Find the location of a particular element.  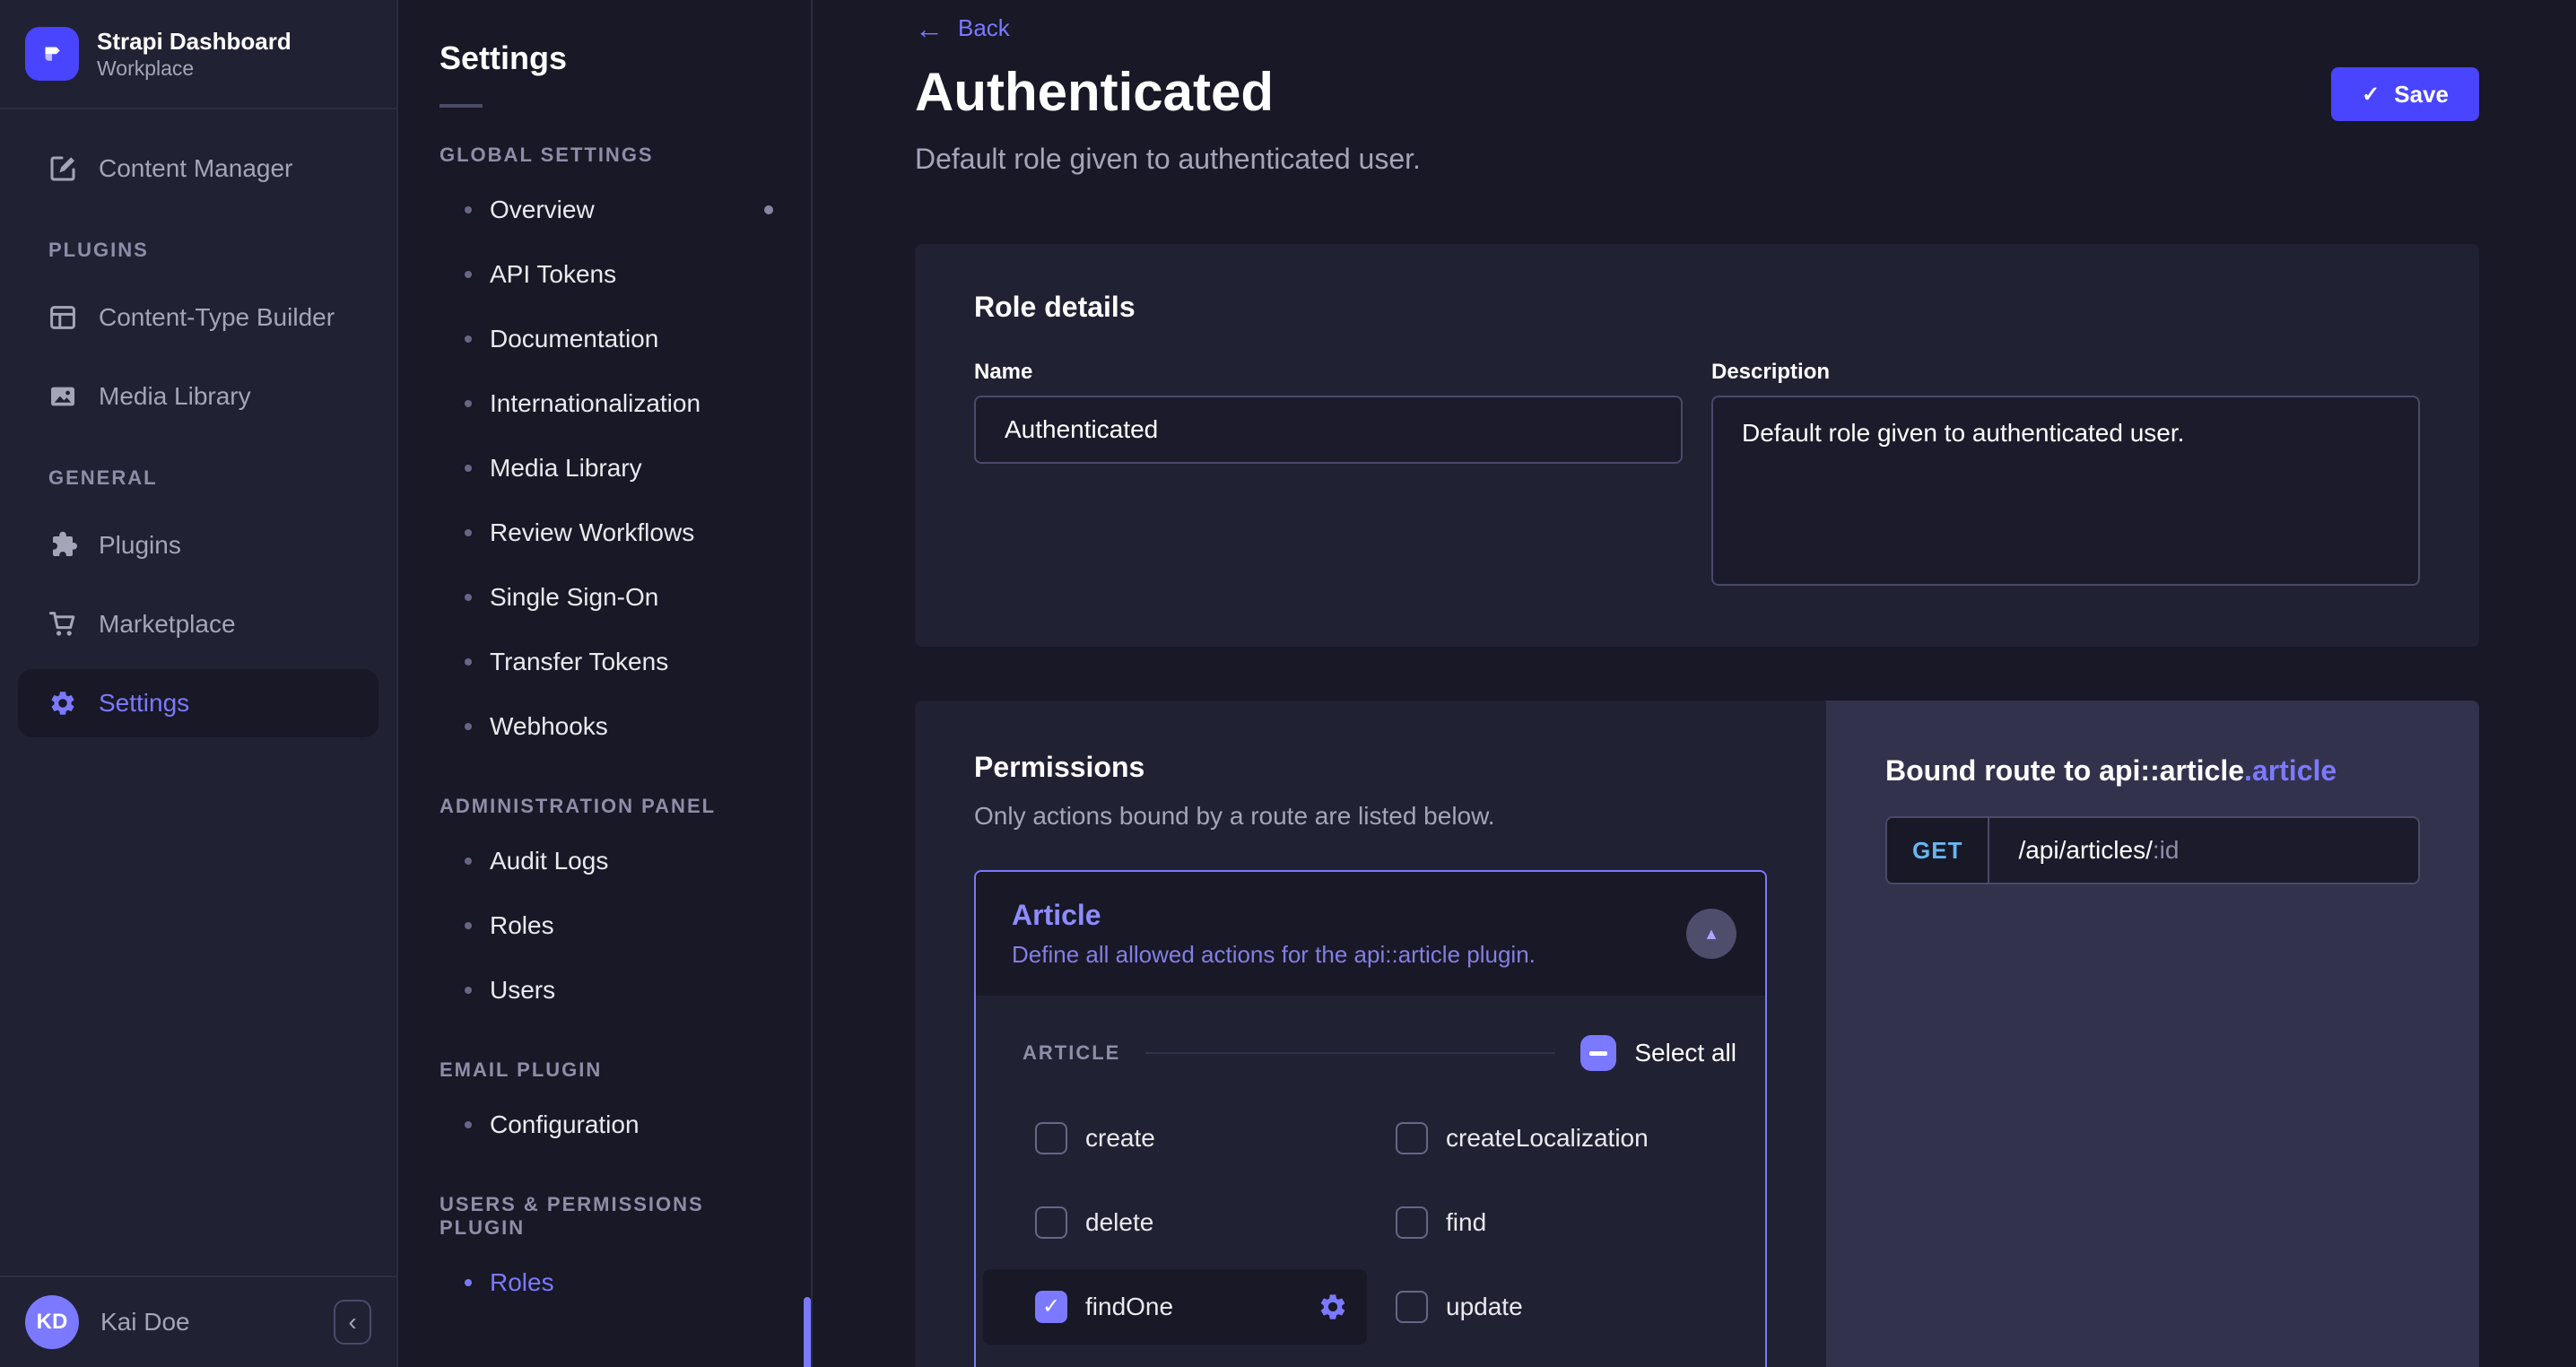

bound-route-heading: Bound route to api::article.article is located at coordinates (2152, 771).